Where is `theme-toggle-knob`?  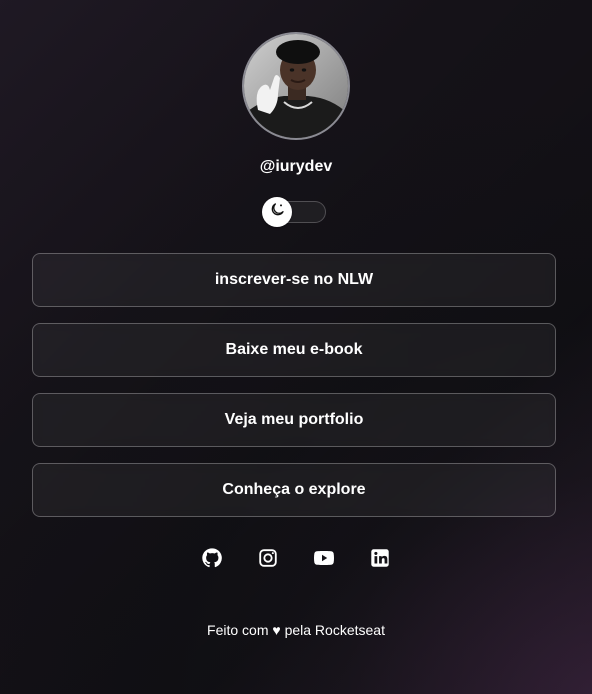
theme-toggle-knob is located at coordinates (277, 212).